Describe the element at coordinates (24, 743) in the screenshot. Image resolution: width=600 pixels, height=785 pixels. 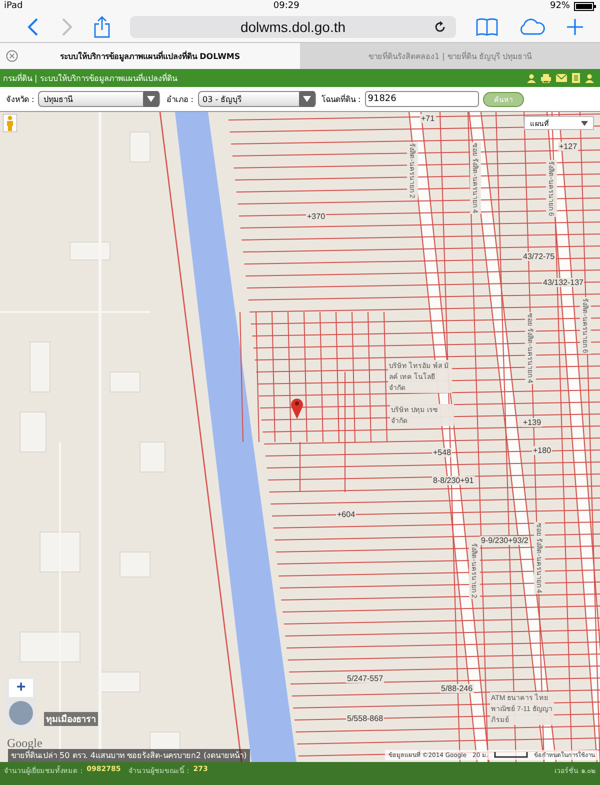
I see `map-logo: Google` at that location.